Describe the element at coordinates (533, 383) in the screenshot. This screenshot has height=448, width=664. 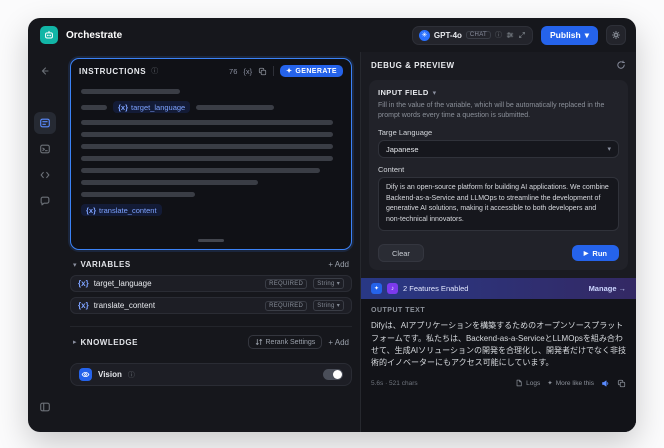
I see `logs-label: Logs` at that location.